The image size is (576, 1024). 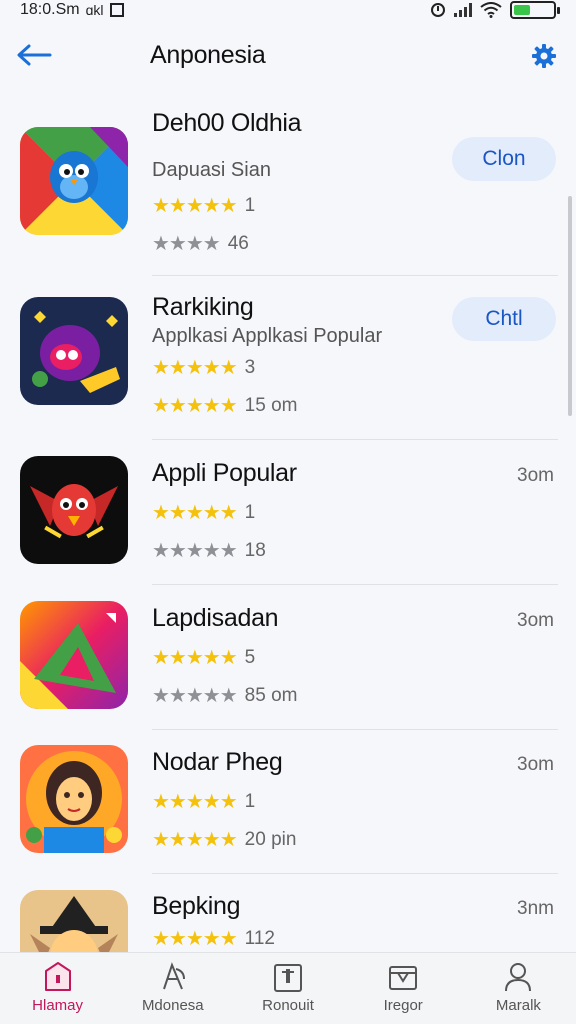 What do you see at coordinates (267, 336) in the screenshot?
I see `app-subtitle: Applkasi Applkasi Popular` at bounding box center [267, 336].